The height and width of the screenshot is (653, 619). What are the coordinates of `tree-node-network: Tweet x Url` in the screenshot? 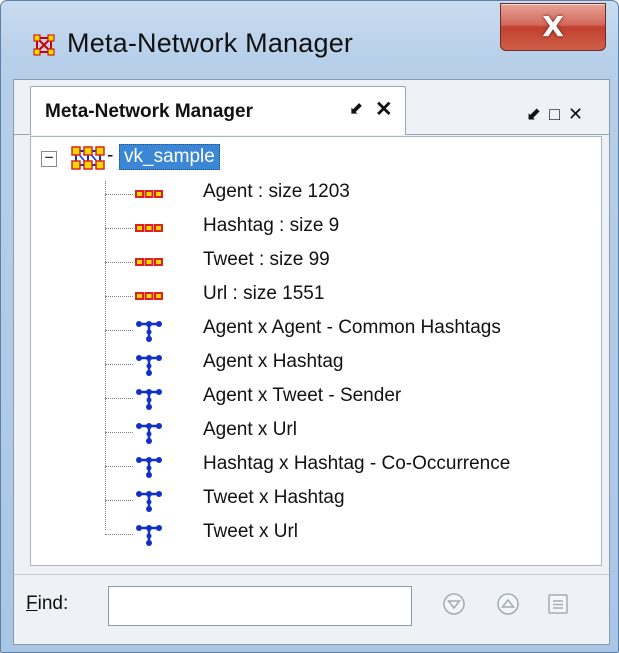 It's located at (345, 534).